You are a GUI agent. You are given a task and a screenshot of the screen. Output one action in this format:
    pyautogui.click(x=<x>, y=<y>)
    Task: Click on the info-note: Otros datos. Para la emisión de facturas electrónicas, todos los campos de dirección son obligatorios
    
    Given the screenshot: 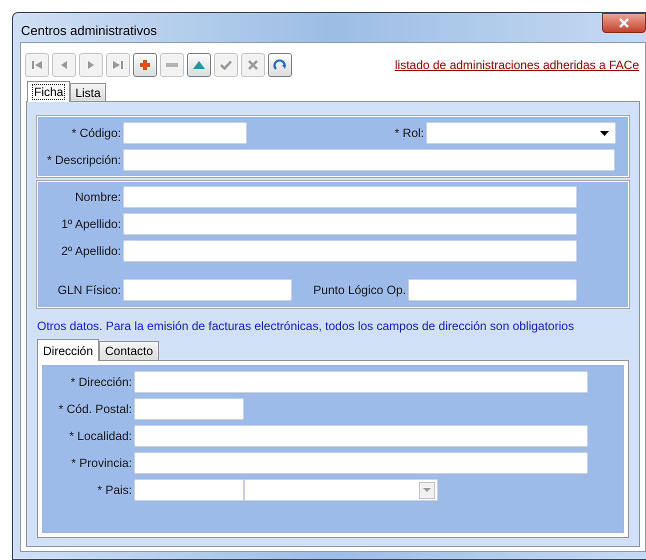 What is the action you would take?
    pyautogui.click(x=306, y=326)
    